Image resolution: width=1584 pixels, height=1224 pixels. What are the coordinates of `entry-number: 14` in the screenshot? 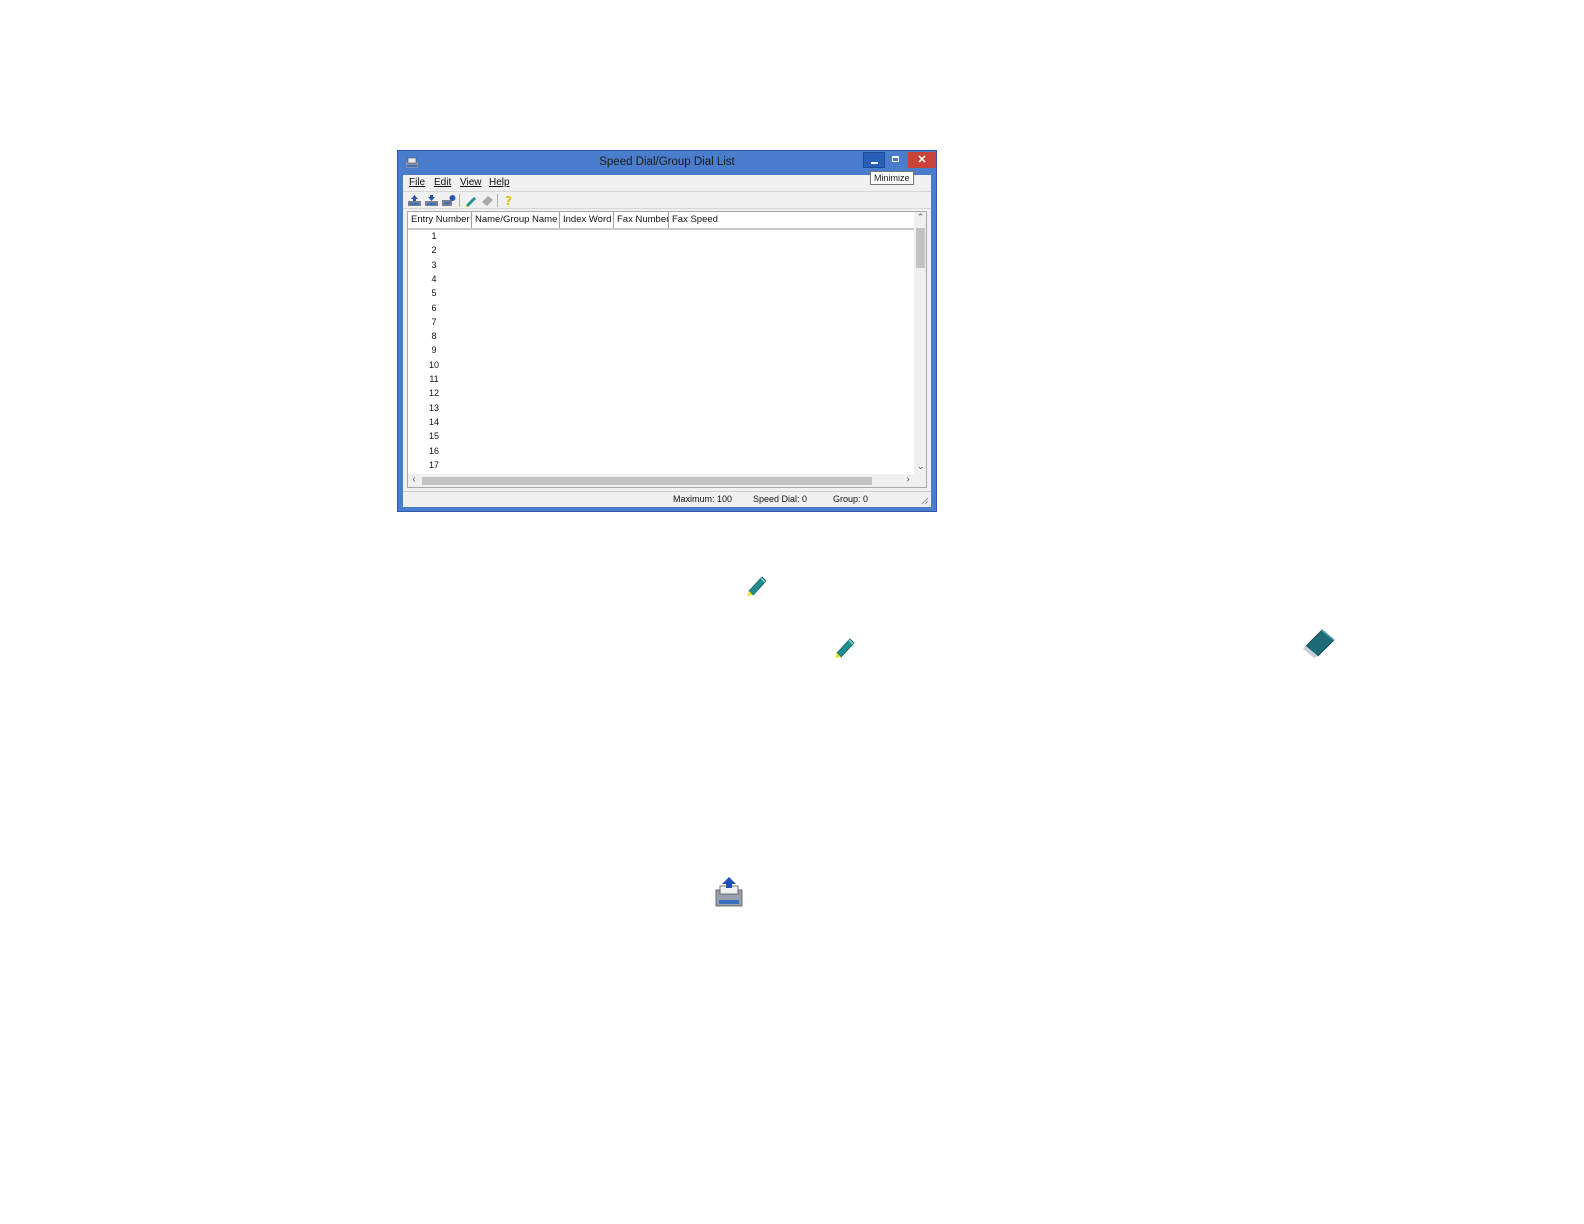 It's located at (433, 421).